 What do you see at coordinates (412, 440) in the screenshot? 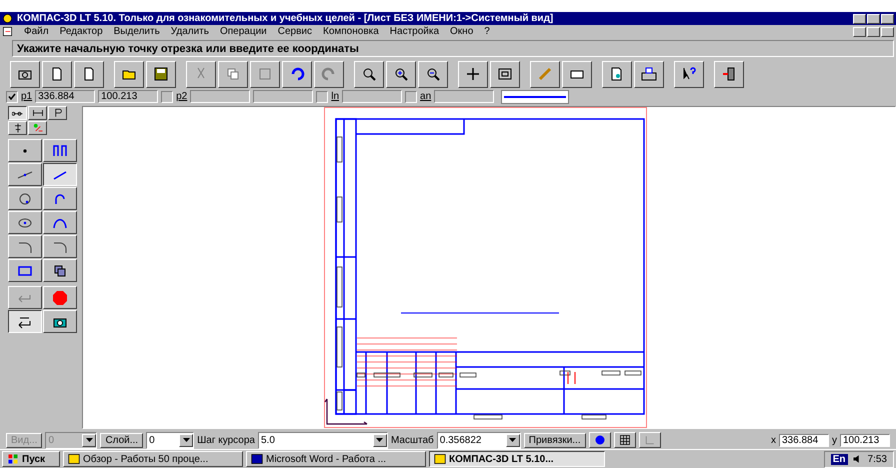
I see `scale-label: Масштаб` at bounding box center [412, 440].